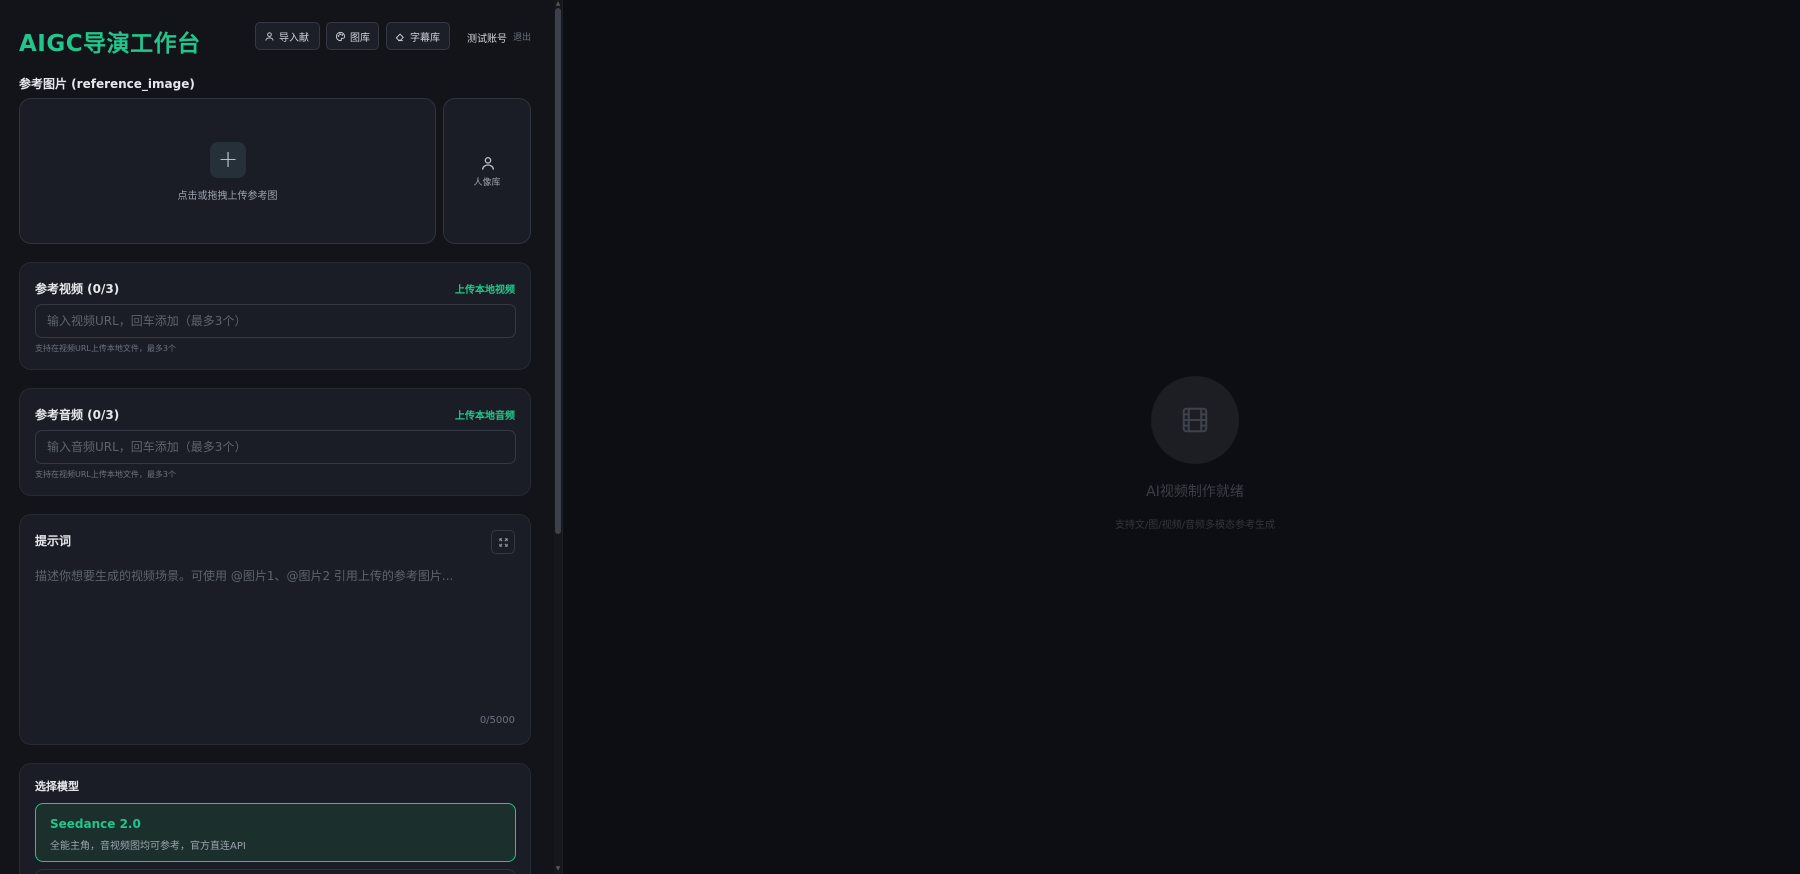 Image resolution: width=1800 pixels, height=874 pixels. I want to click on import-button-label: 导入献, so click(294, 38).